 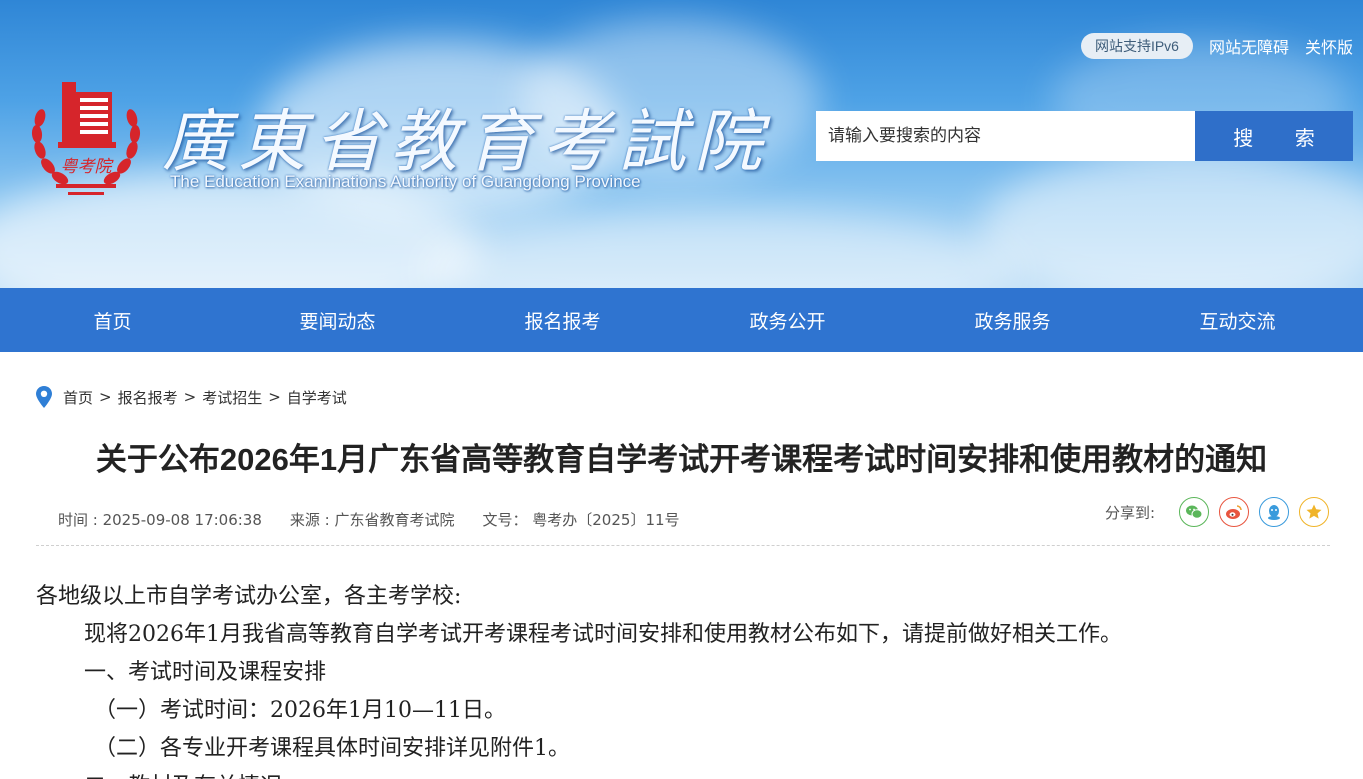 What do you see at coordinates (787, 320) in the screenshot?
I see `nav-item-gov-info: 政务公开` at bounding box center [787, 320].